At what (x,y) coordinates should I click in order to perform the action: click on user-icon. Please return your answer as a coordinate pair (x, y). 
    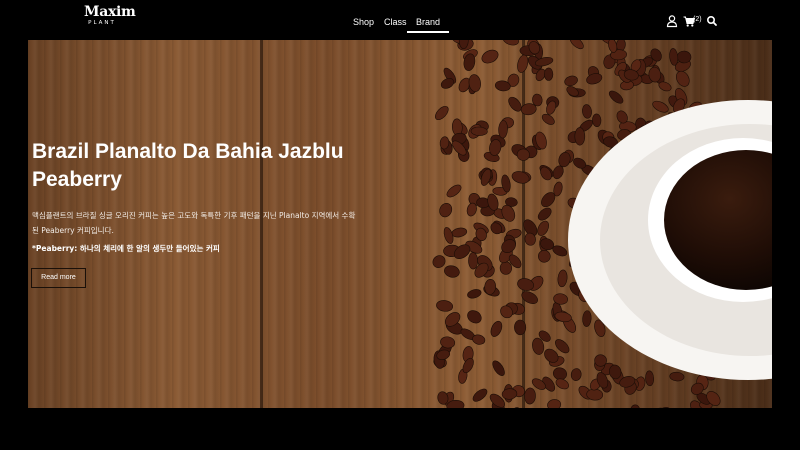
    Looking at the image, I should click on (672, 20).